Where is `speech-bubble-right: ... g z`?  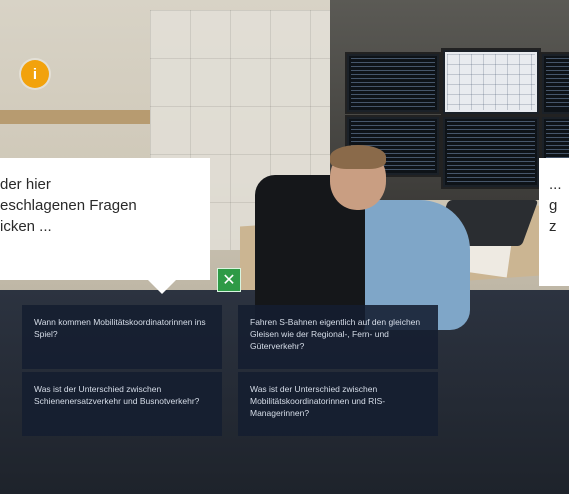 speech-bubble-right: ... g z is located at coordinates (554, 222).